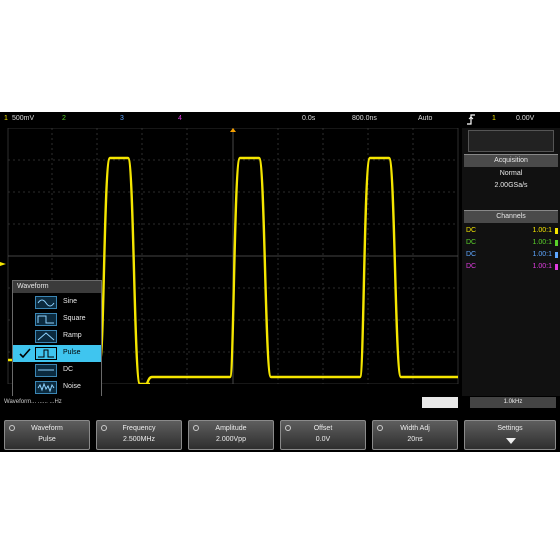  What do you see at coordinates (231, 428) in the screenshot?
I see `softkey-label: Amplitude` at bounding box center [231, 428].